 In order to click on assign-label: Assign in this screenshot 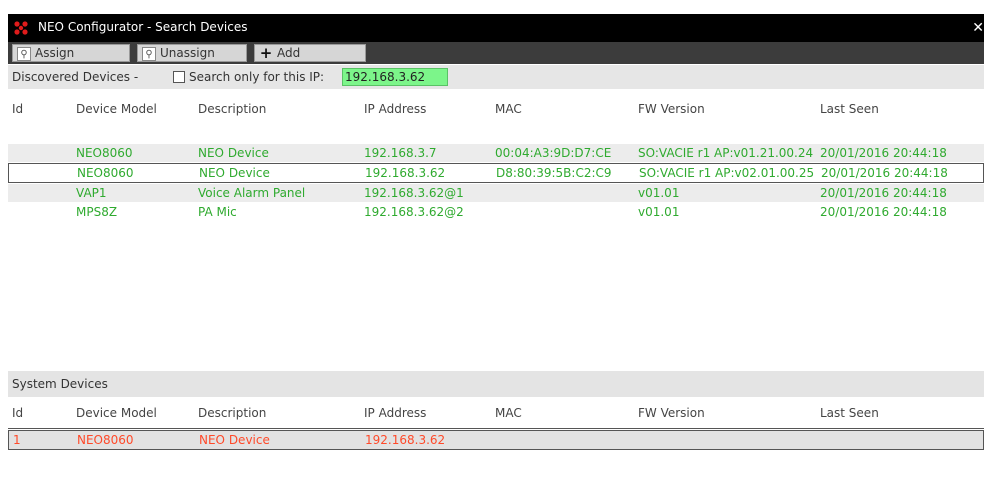, I will do `click(55, 53)`.